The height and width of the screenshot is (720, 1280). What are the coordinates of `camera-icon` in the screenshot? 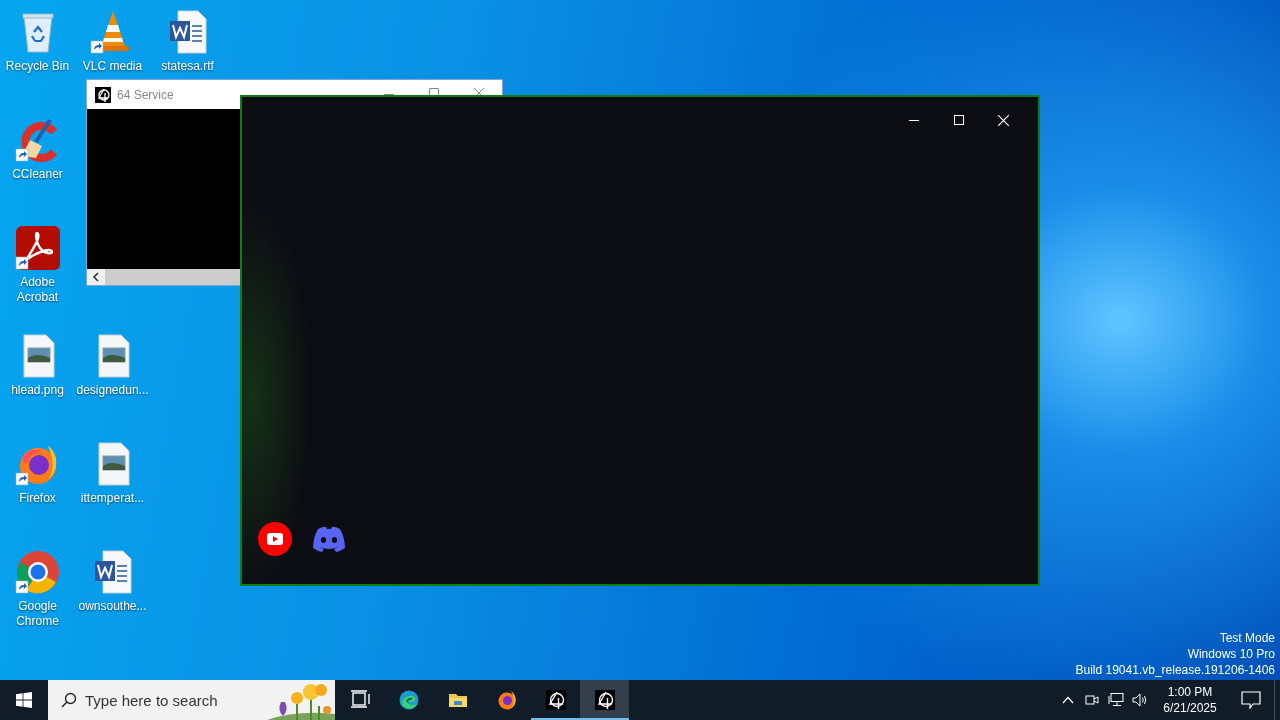 It's located at (1092, 700).